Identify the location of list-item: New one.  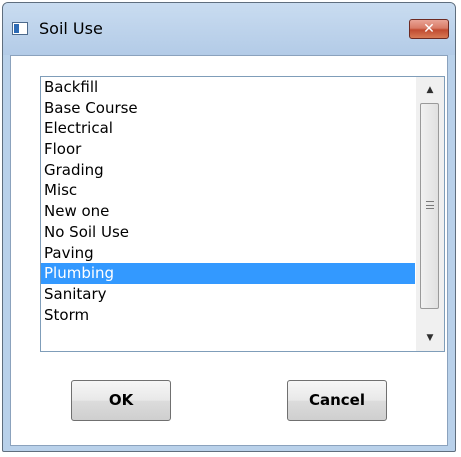
(228, 211).